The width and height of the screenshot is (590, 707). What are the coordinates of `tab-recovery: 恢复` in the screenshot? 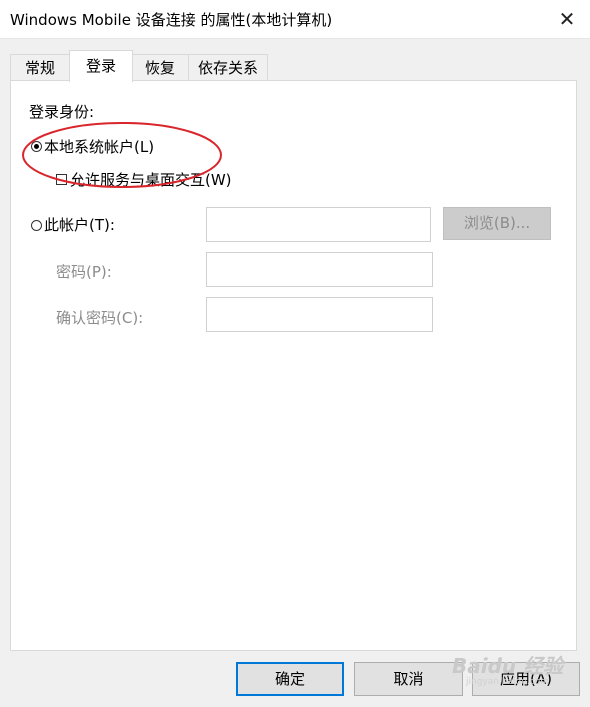 It's located at (160, 67).